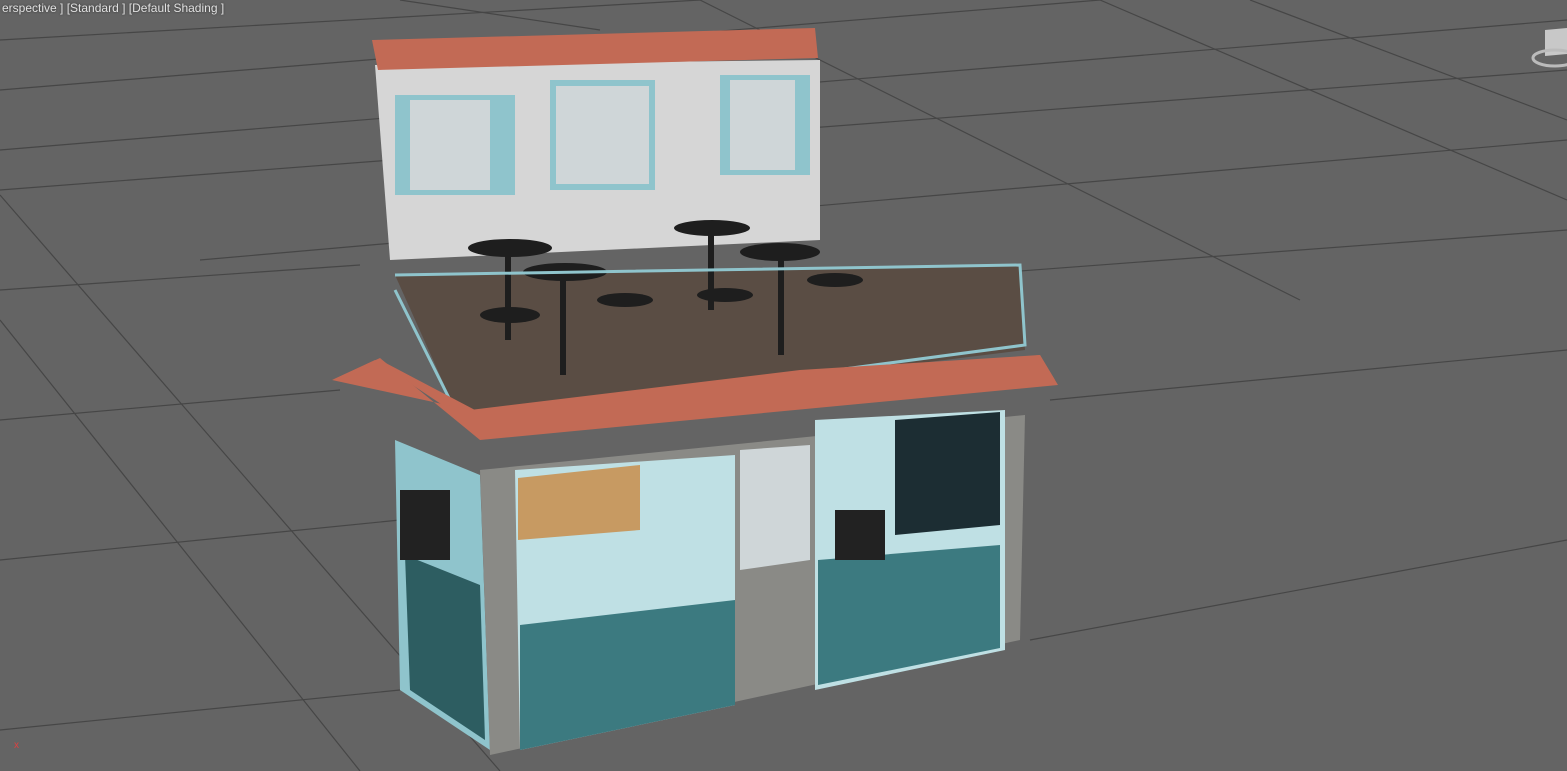 The height and width of the screenshot is (771, 1567). What do you see at coordinates (445, 647) in the screenshot?
I see `side-panel` at bounding box center [445, 647].